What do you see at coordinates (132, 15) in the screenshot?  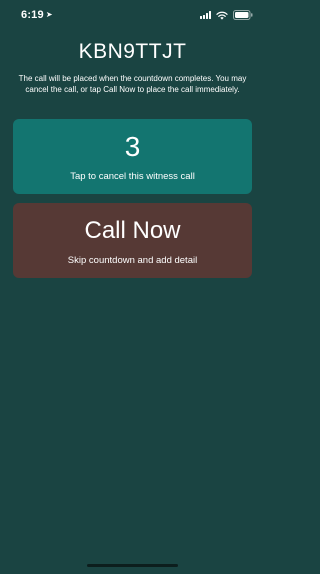 I see `status-bar: 6:19 ➤` at bounding box center [132, 15].